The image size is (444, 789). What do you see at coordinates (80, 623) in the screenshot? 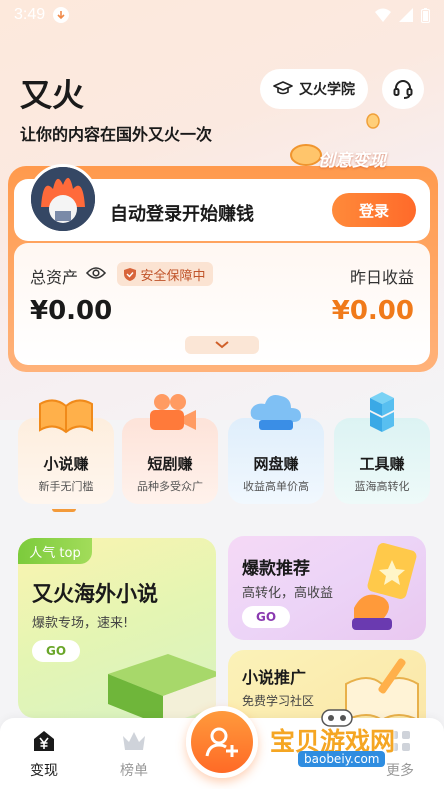
I see `promo-subtitle: 爆款专场，速来!` at bounding box center [80, 623].